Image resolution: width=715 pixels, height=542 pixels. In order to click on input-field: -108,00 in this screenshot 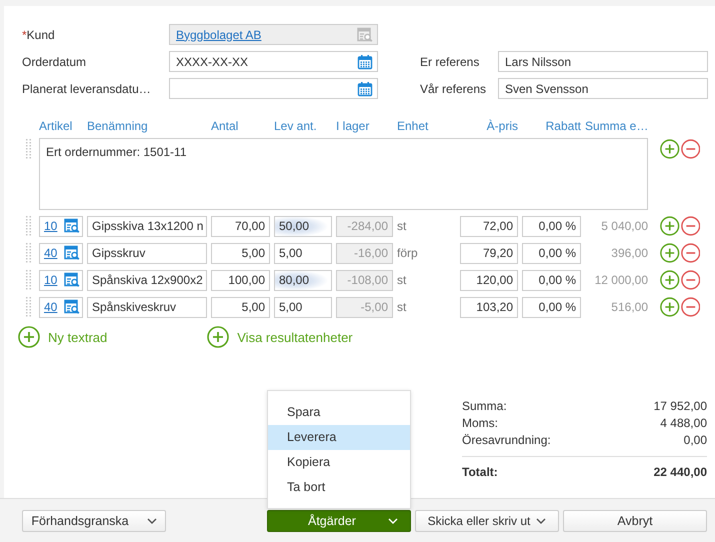, I will do `click(364, 280)`.